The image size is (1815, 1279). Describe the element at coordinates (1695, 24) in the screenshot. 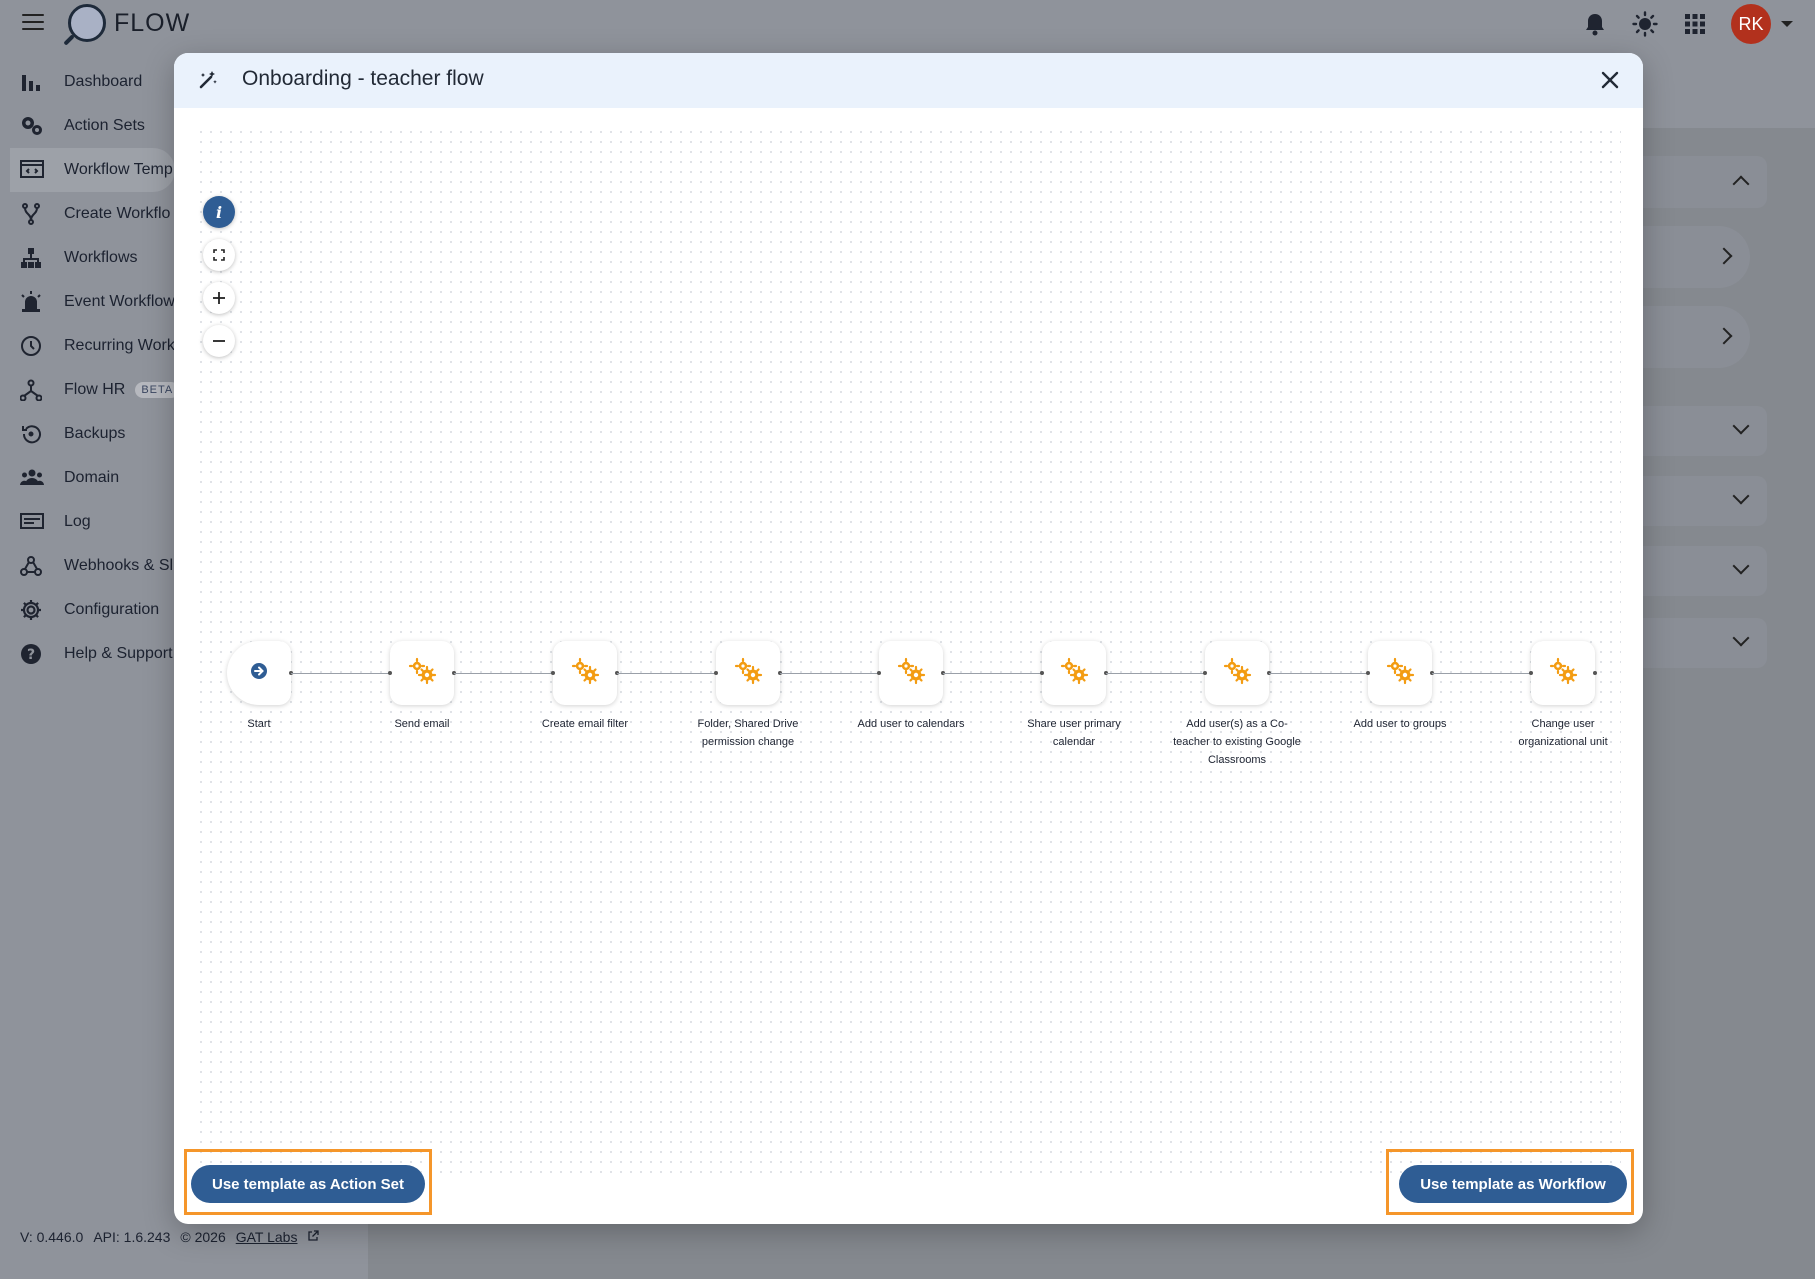

I see `apps-grid-icon` at that location.